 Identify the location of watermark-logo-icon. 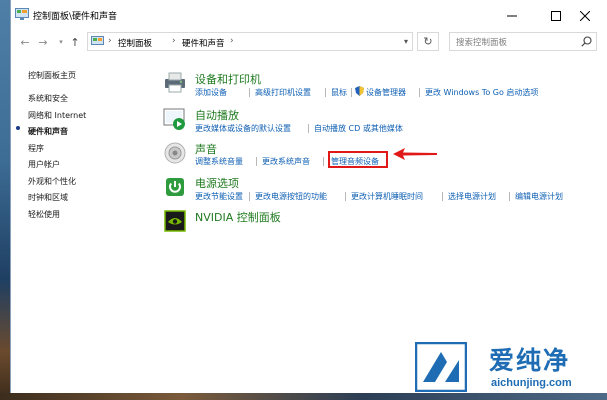
(441, 367).